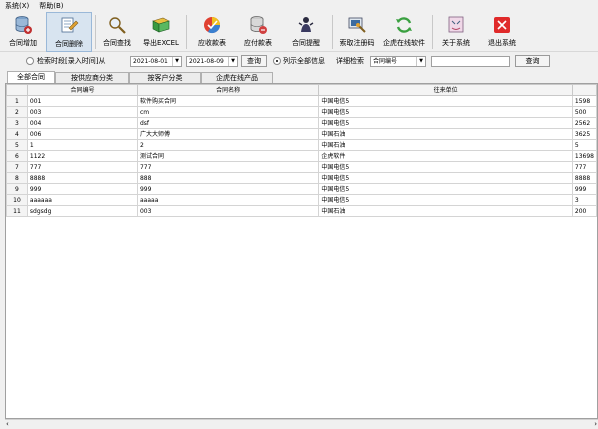 Image resolution: width=598 pixels, height=429 pixels. Describe the element at coordinates (254, 61) in the screenshot. I see `date-query-button: 查询` at that location.